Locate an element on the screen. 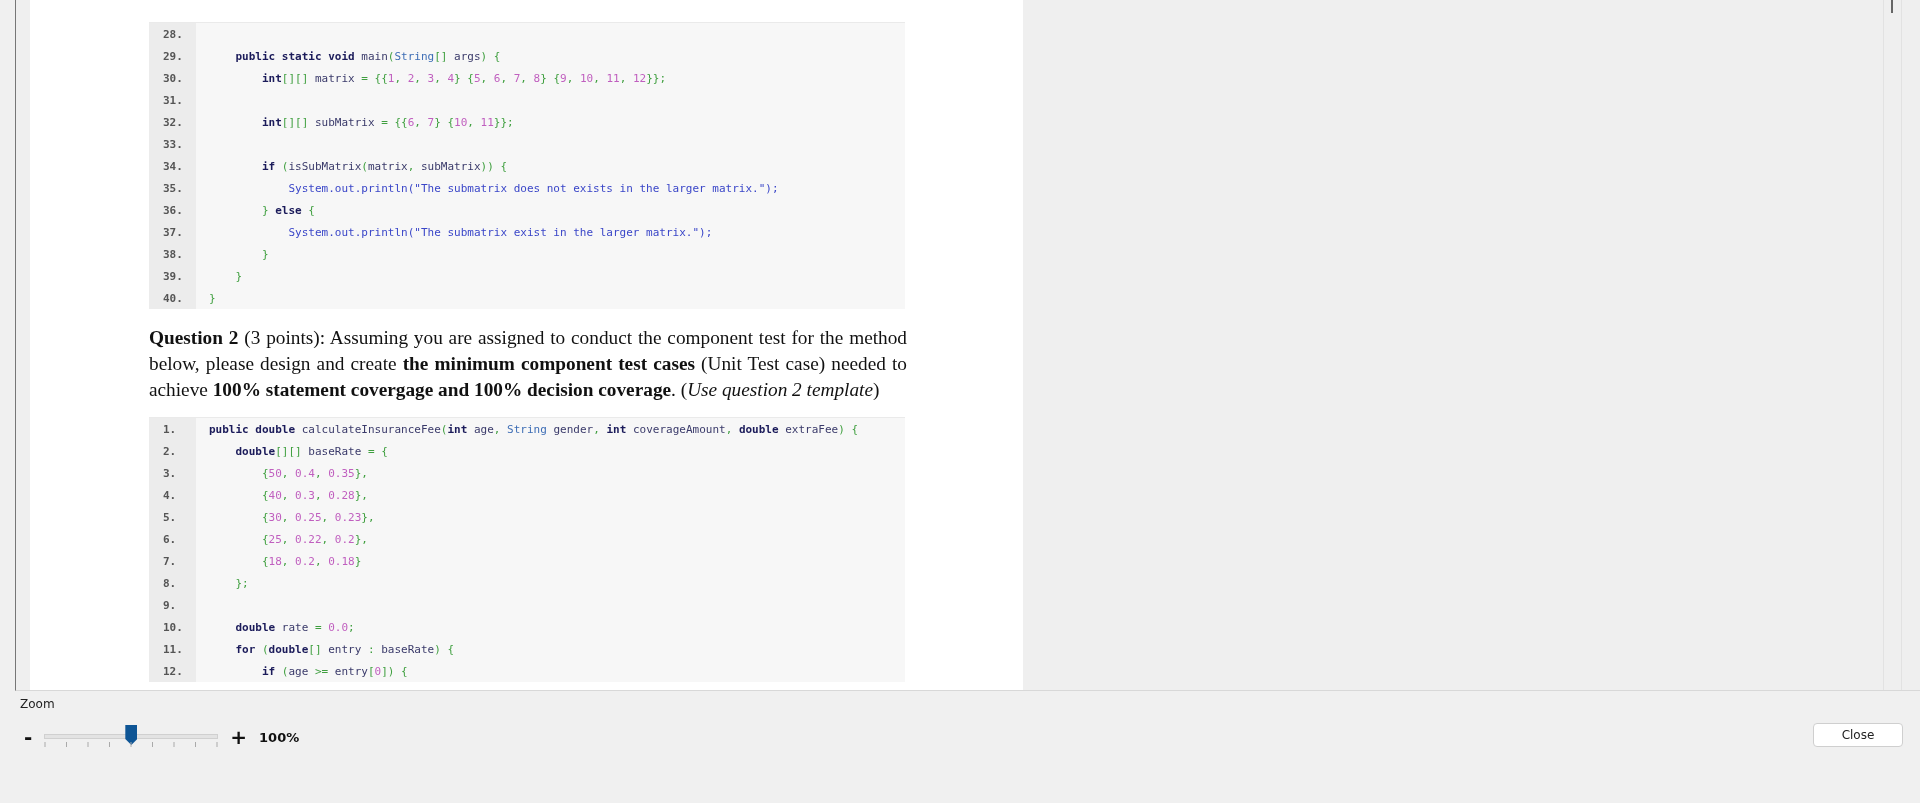 The image size is (1920, 803). code-line: {18, 0.2, 0.18} is located at coordinates (311, 561).